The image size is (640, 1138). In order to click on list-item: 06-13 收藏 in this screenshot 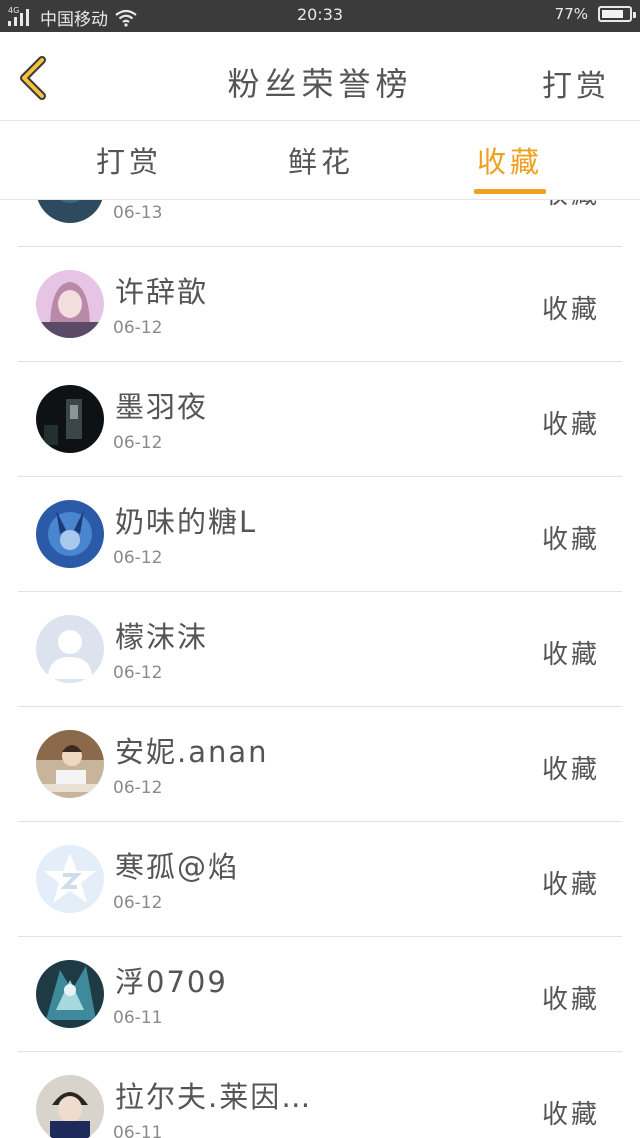, I will do `click(320, 223)`.